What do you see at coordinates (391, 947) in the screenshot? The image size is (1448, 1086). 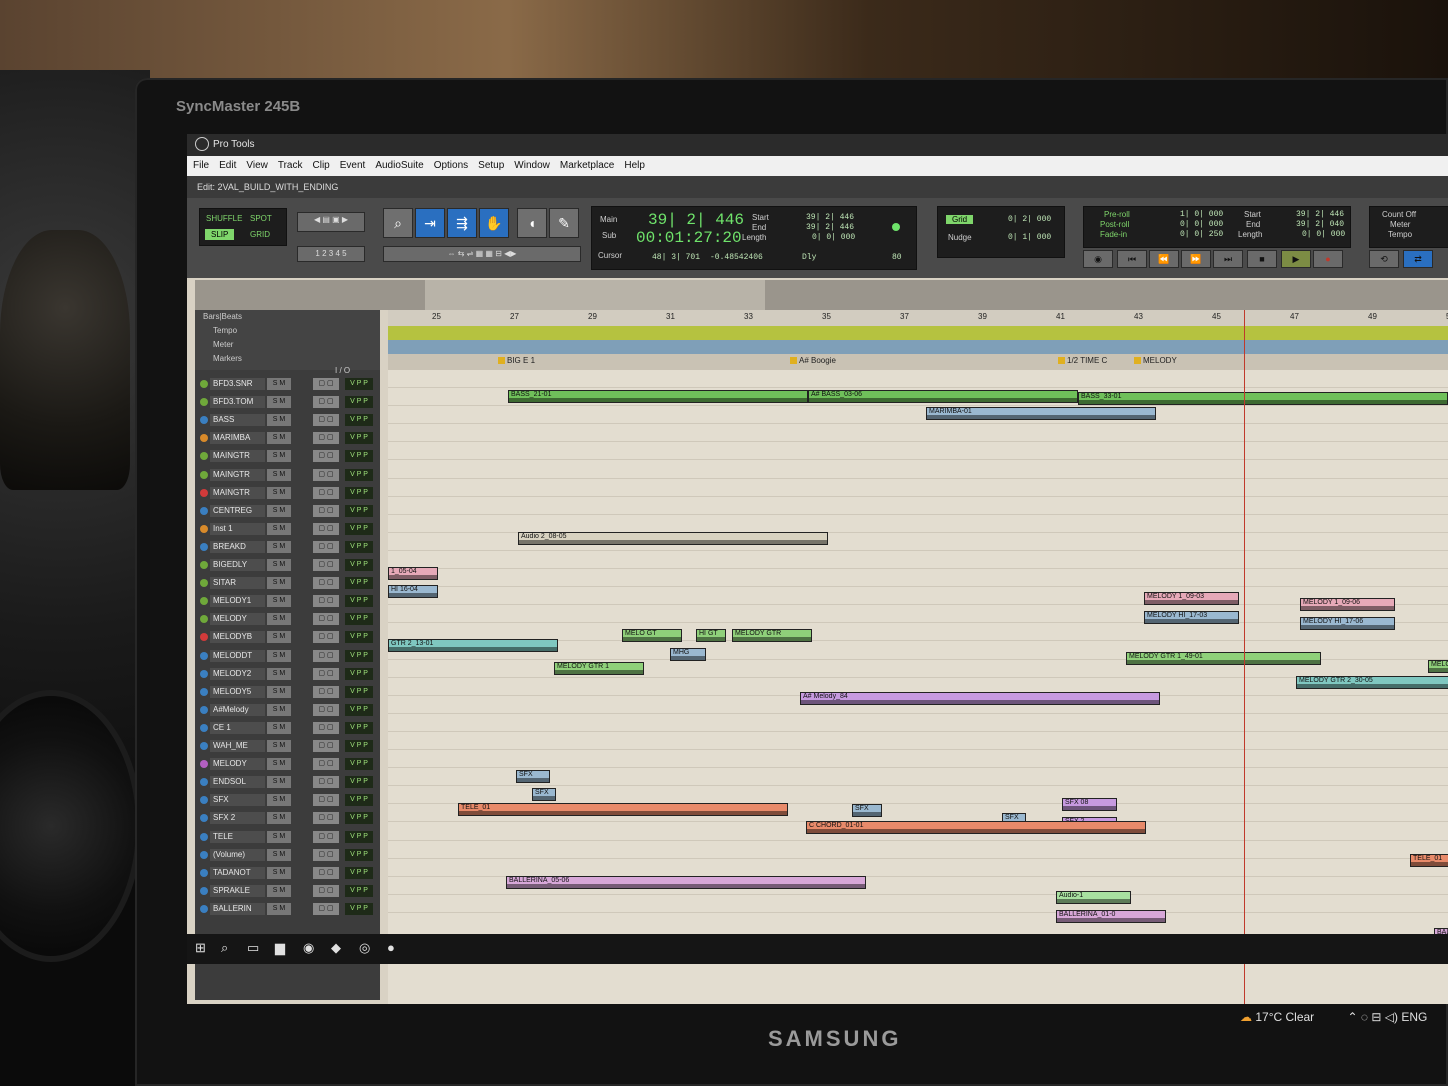 I see `other-app-icon: ●` at bounding box center [391, 947].